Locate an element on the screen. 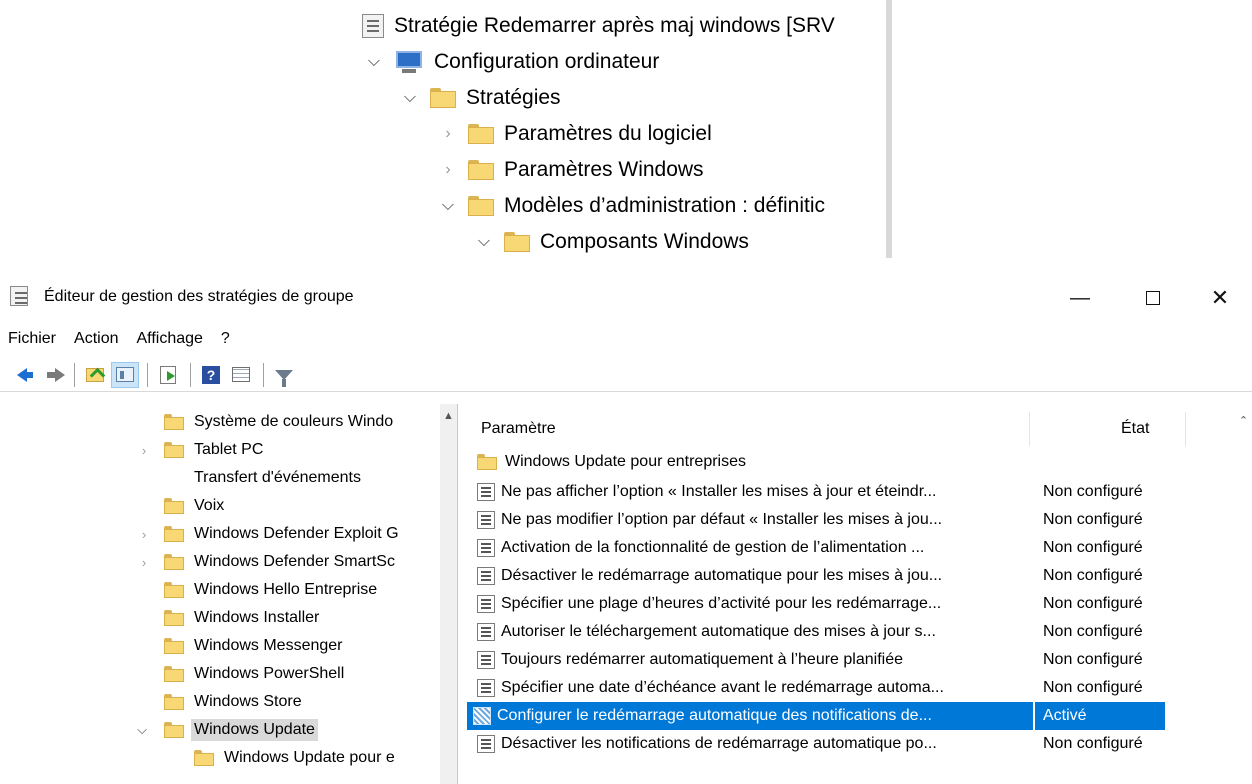 Image resolution: width=1252 pixels, height=784 pixels. close-button: ✕ is located at coordinates (1220, 298).